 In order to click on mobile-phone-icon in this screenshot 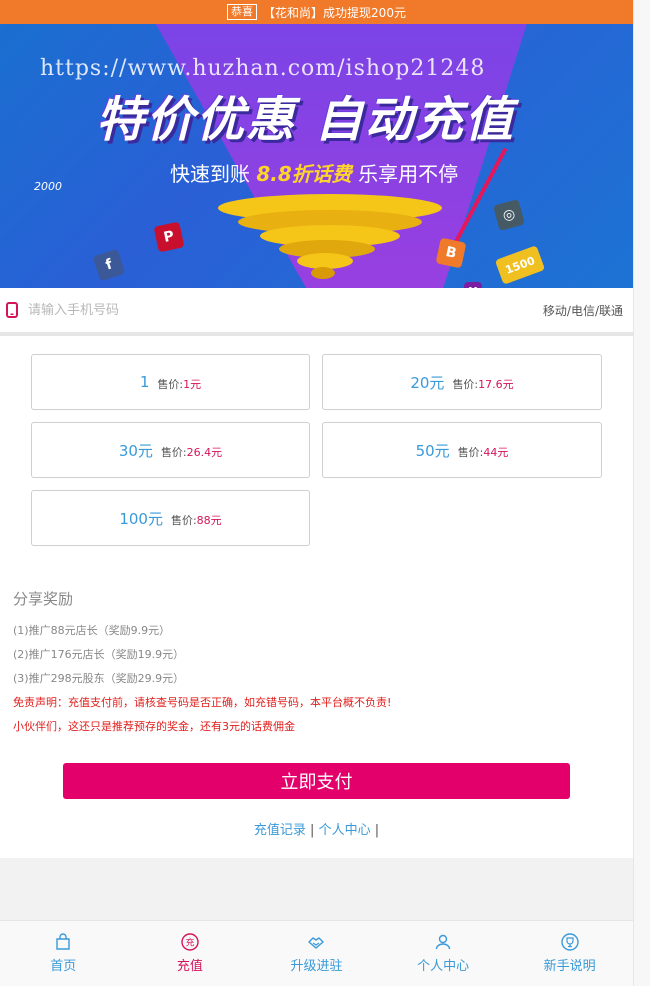, I will do `click(12, 310)`.